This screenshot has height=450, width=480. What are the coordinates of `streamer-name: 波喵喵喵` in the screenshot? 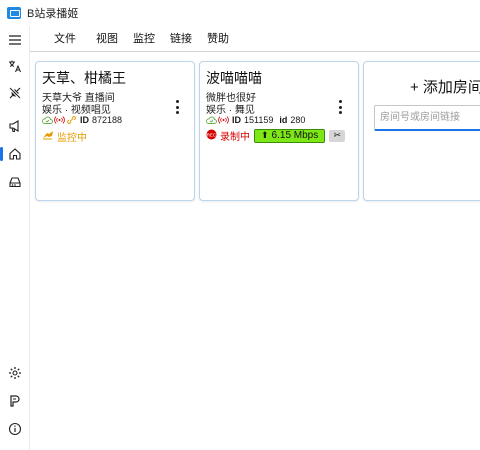 It's located at (234, 78).